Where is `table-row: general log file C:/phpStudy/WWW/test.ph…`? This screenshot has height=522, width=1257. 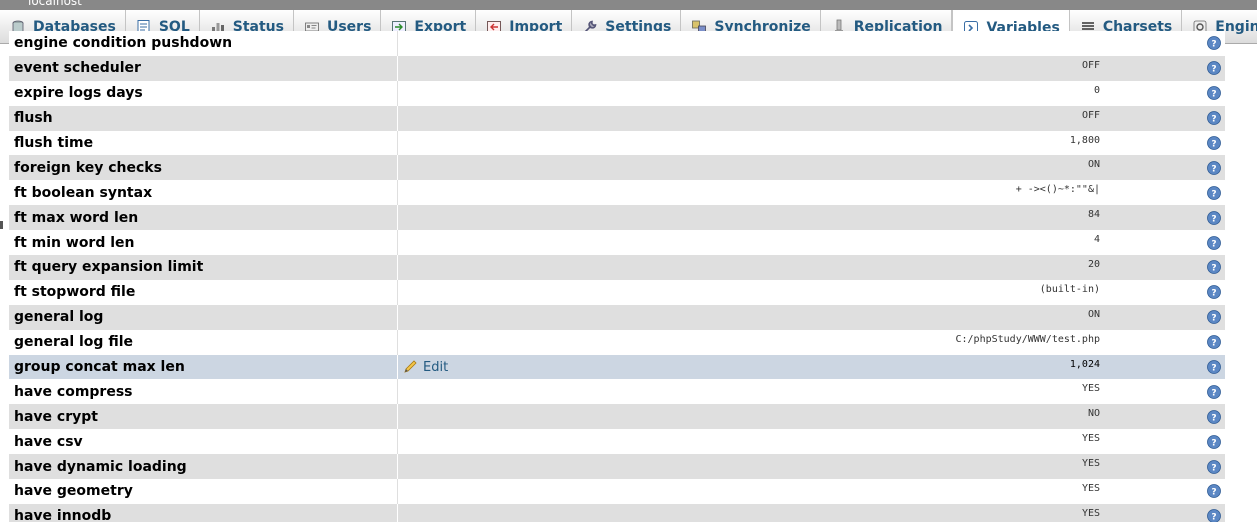 table-row: general log file C:/phpStudy/WWW/test.ph… is located at coordinates (617, 342).